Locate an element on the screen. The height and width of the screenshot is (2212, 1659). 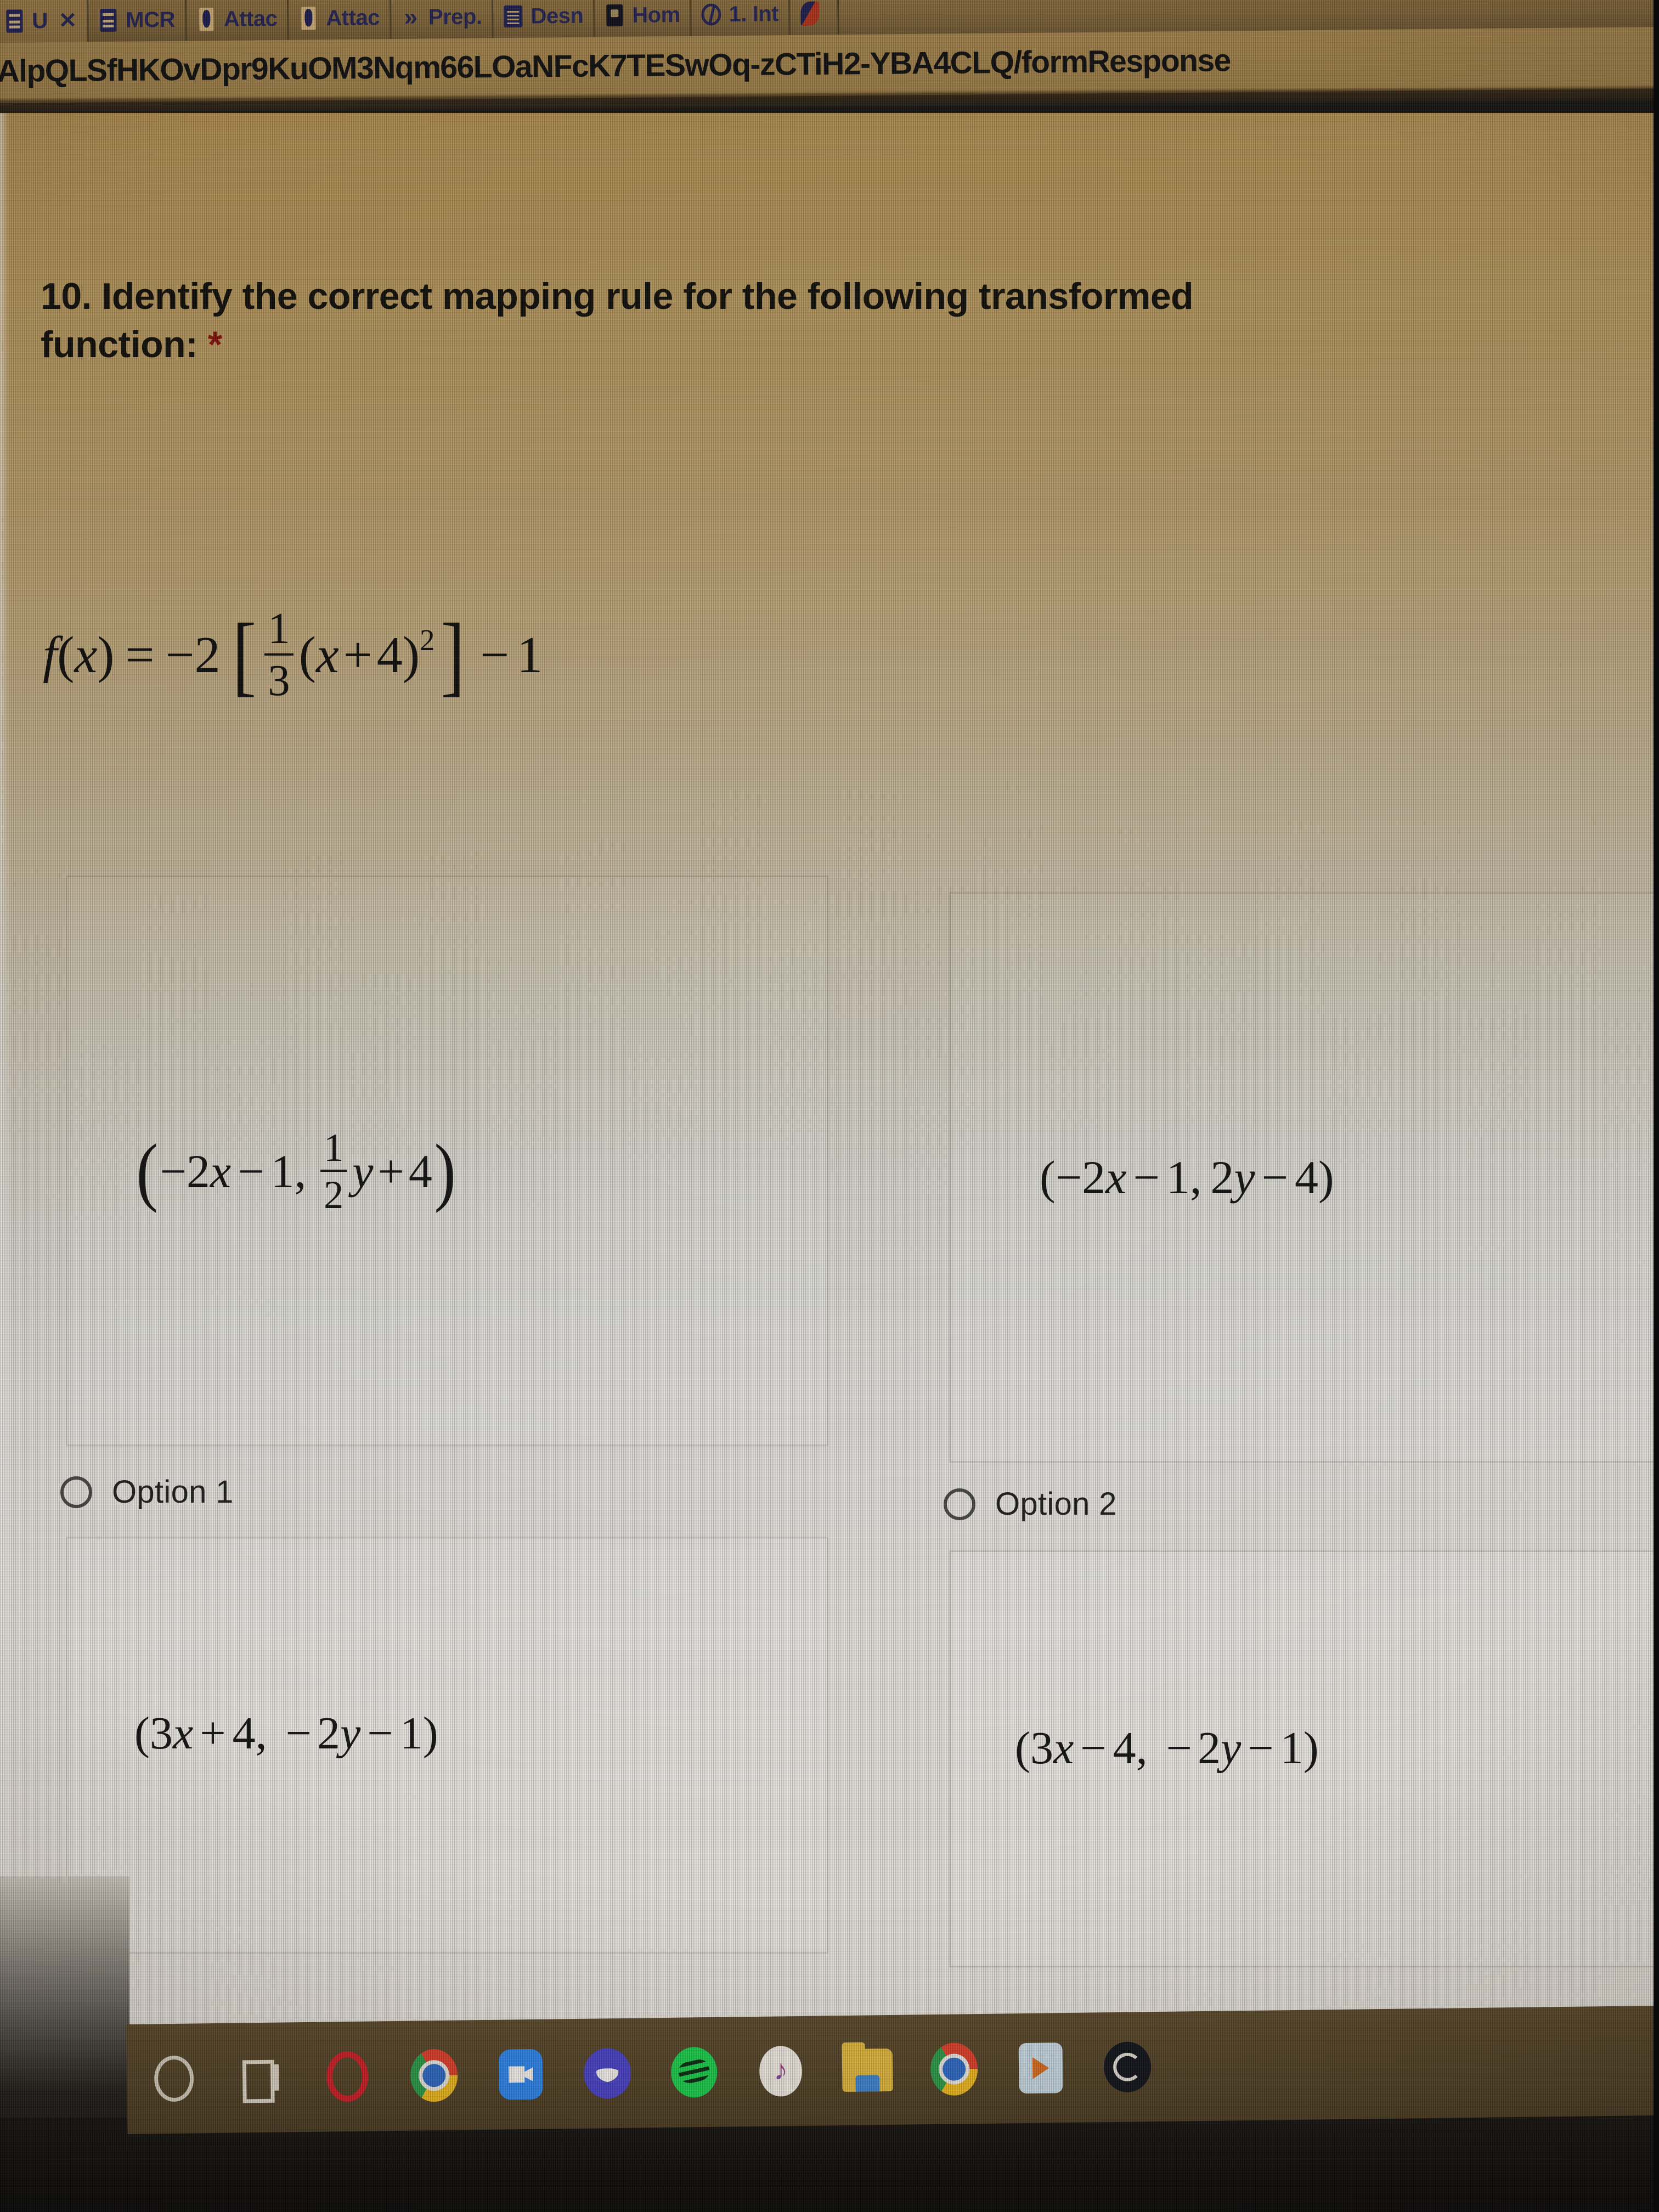
browser-tab-5: Desn is located at coordinates (544, 19).